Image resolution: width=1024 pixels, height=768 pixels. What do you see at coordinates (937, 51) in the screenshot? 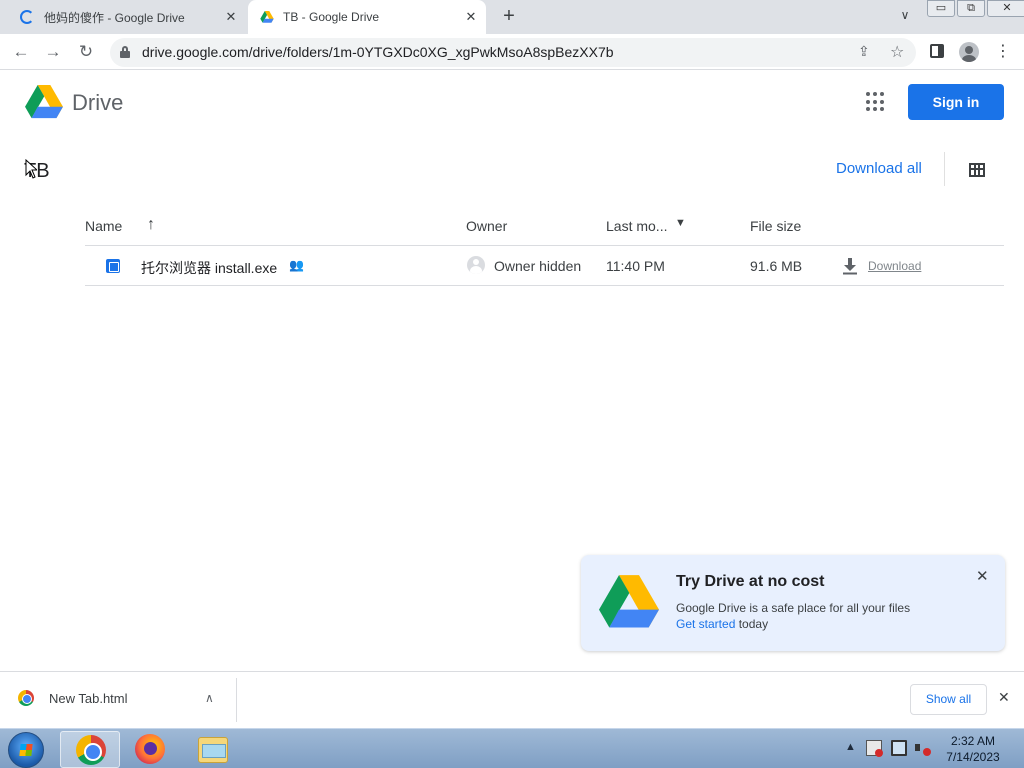
I see `side-panel-icon` at bounding box center [937, 51].